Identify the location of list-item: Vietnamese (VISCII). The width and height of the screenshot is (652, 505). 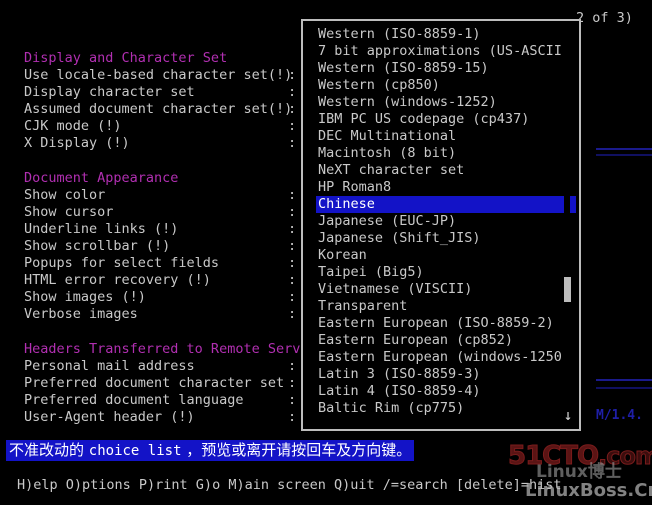
(447, 289).